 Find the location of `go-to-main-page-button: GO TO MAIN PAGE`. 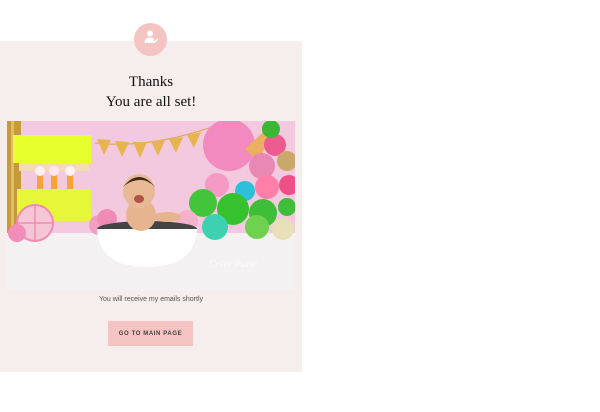

go-to-main-page-button: GO TO MAIN PAGE is located at coordinates (150, 333).